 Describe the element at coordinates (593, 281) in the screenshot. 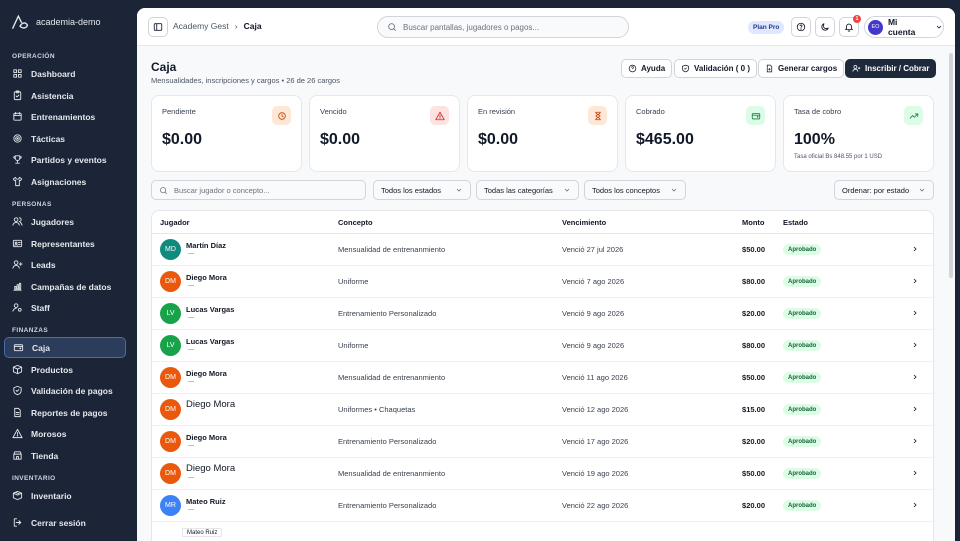

I see `due-date-cell: Venció 7 ago 2026` at that location.